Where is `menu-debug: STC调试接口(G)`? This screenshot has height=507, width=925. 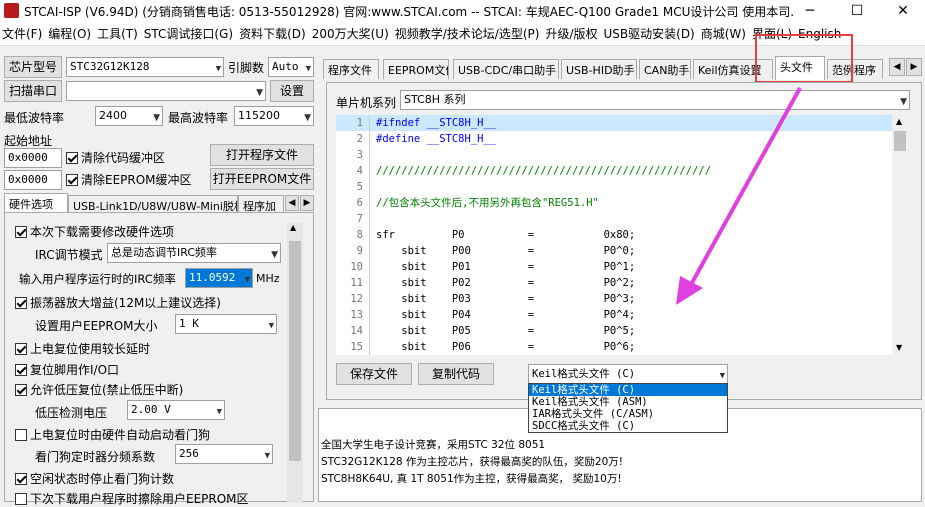 menu-debug: STC调试接口(G) is located at coordinates (189, 33).